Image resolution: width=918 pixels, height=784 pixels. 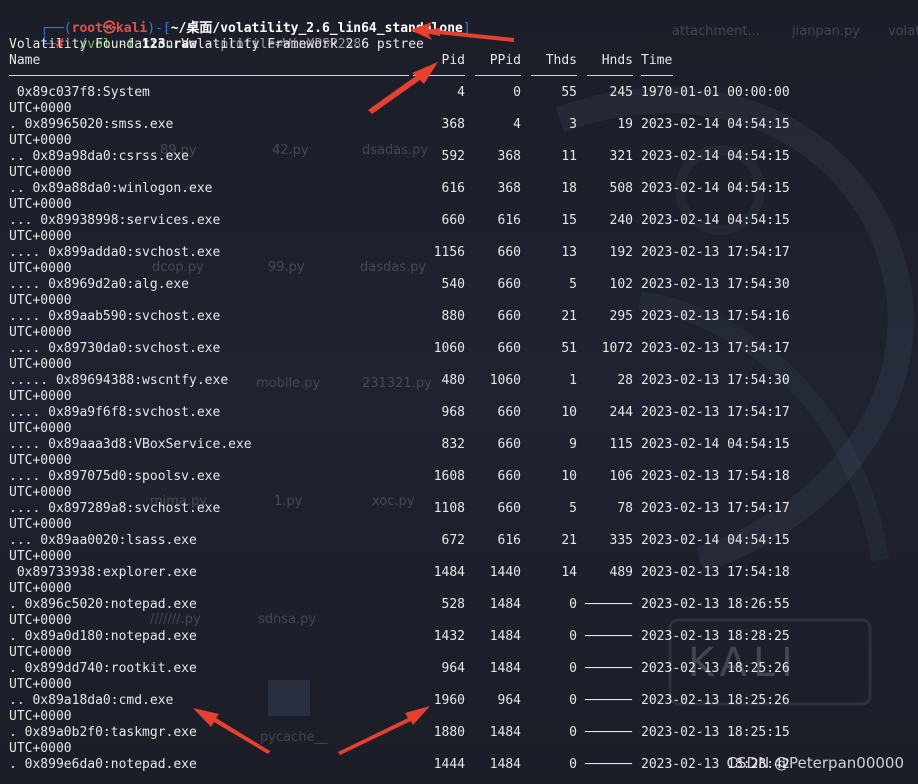 What do you see at coordinates (453, 604) in the screenshot?
I see `process-pid: 528` at bounding box center [453, 604].